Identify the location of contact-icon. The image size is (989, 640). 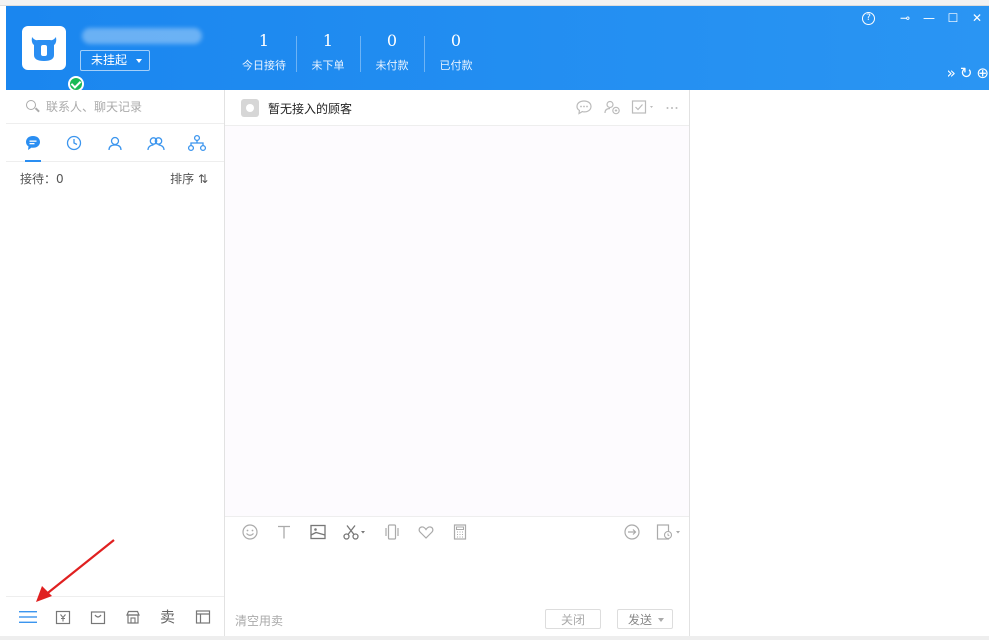
(115, 143).